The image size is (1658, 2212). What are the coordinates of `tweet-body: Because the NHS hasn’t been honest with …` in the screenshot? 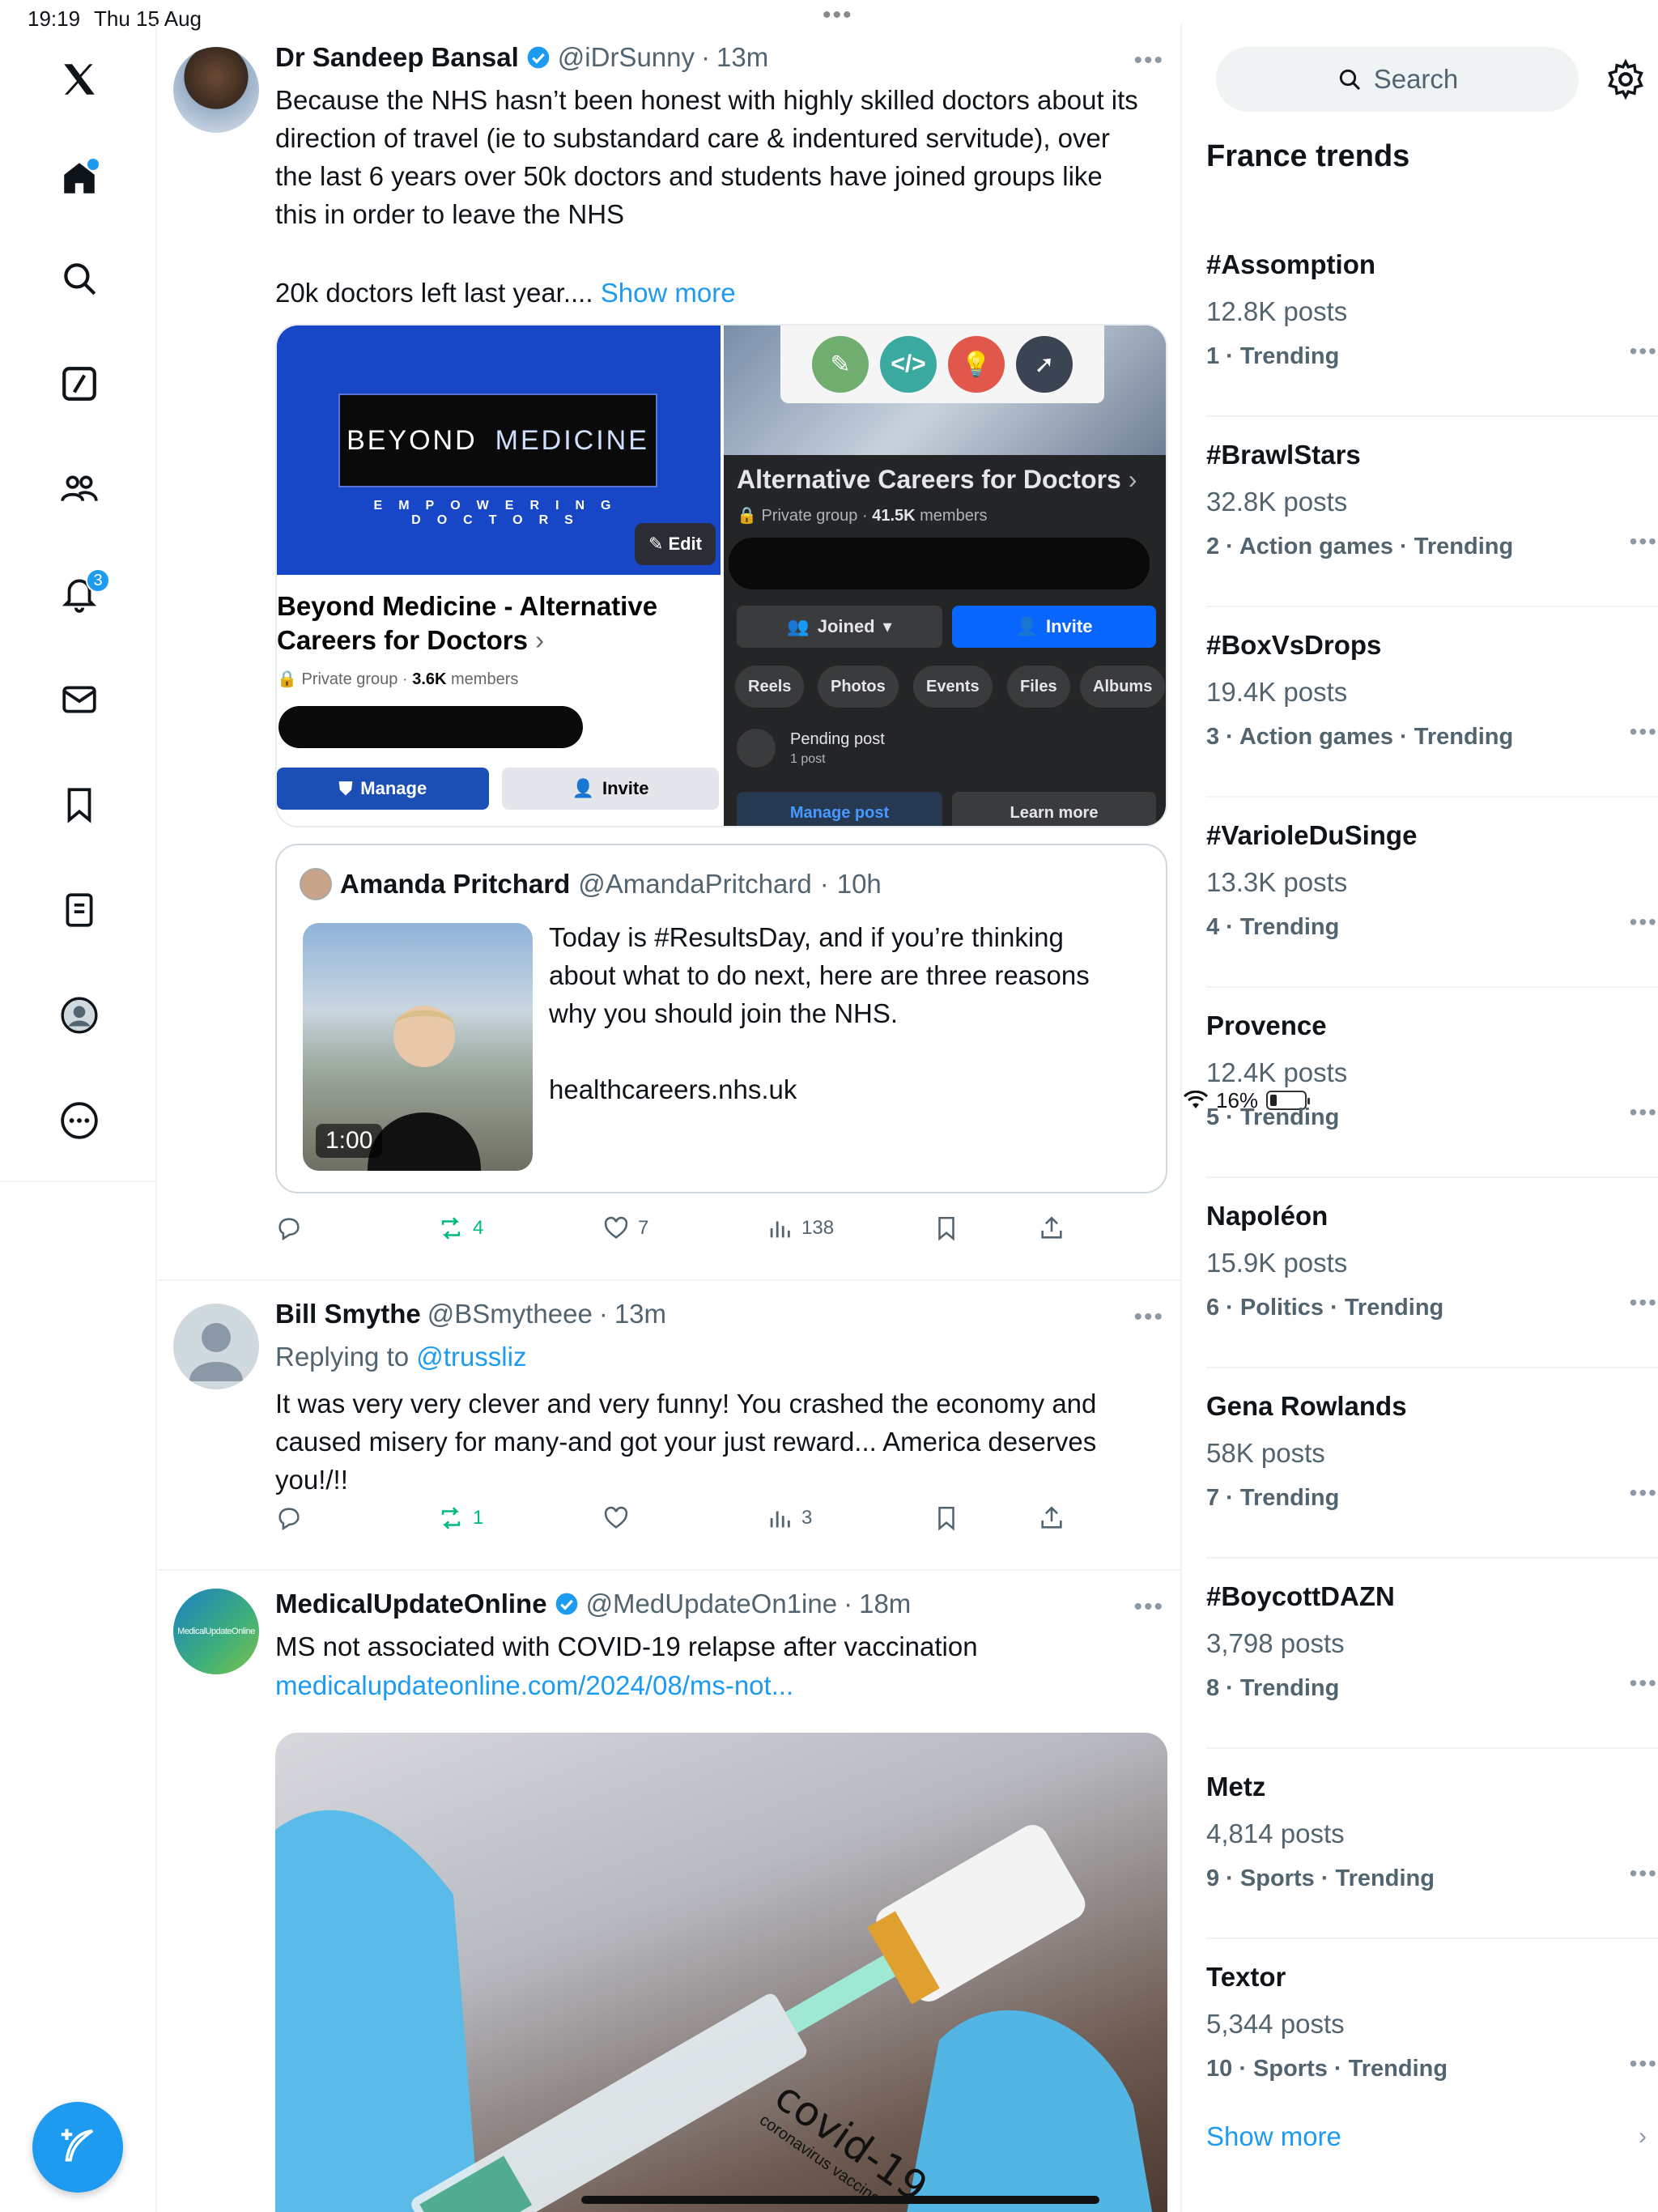 It's located at (706, 157).